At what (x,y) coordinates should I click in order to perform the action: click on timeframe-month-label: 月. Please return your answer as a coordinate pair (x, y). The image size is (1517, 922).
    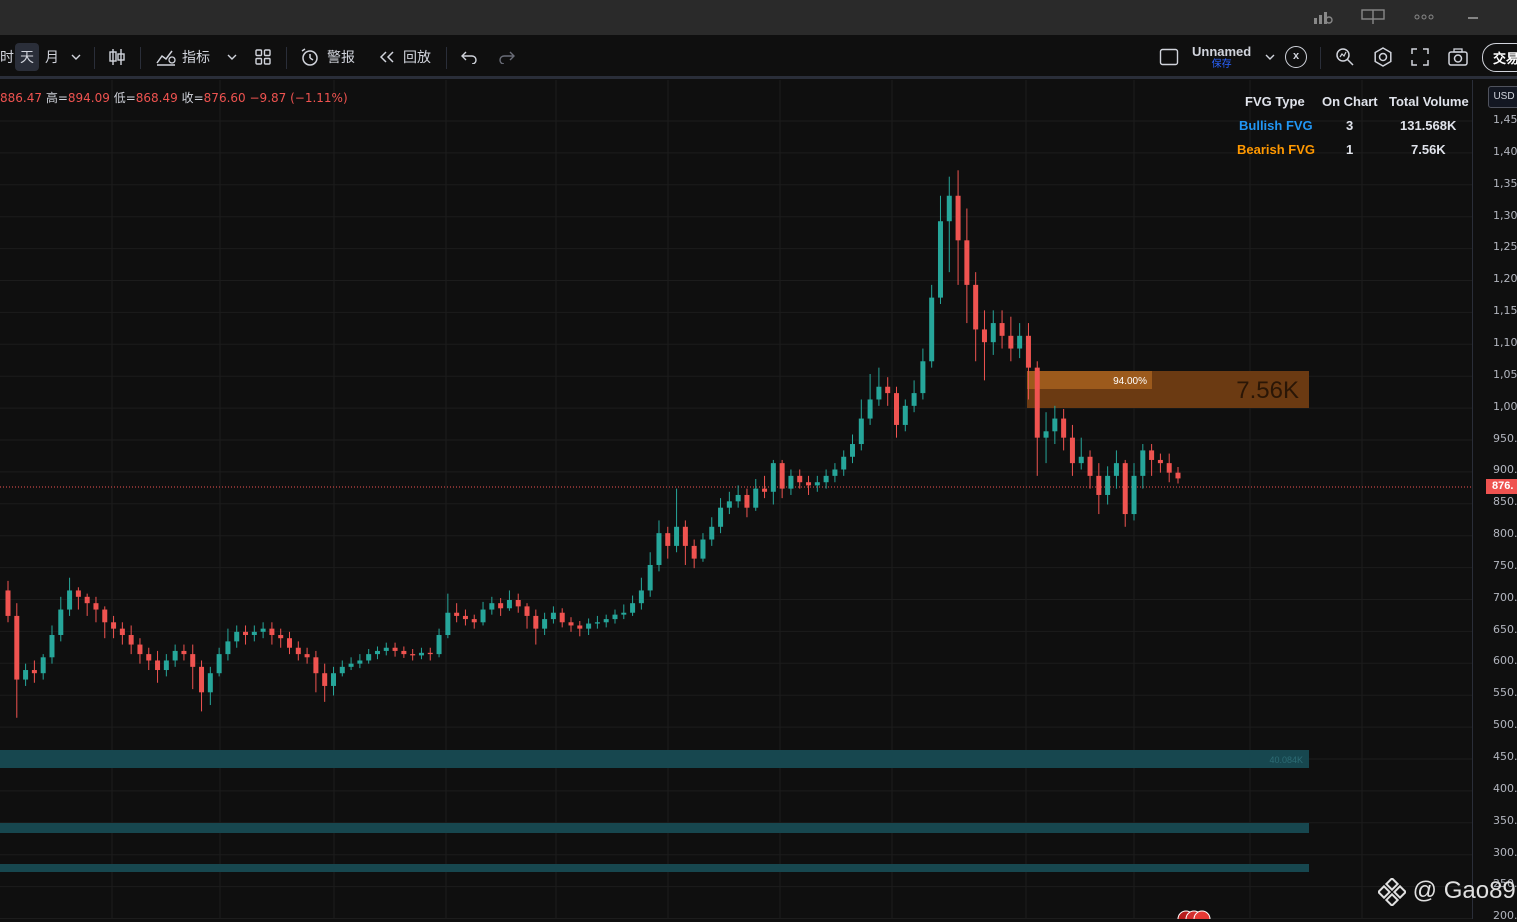
    Looking at the image, I should click on (52, 57).